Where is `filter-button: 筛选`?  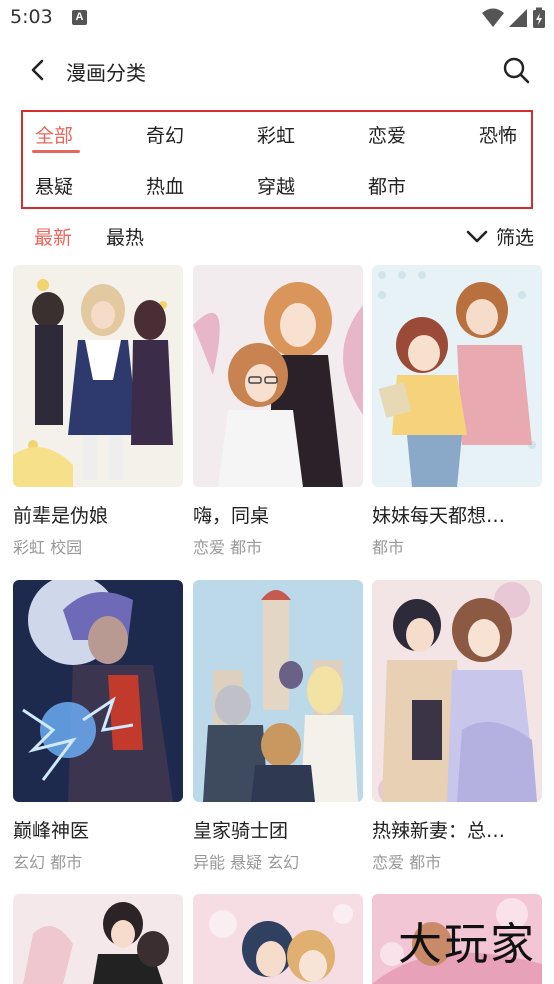
filter-button: 筛选 is located at coordinates (500, 236).